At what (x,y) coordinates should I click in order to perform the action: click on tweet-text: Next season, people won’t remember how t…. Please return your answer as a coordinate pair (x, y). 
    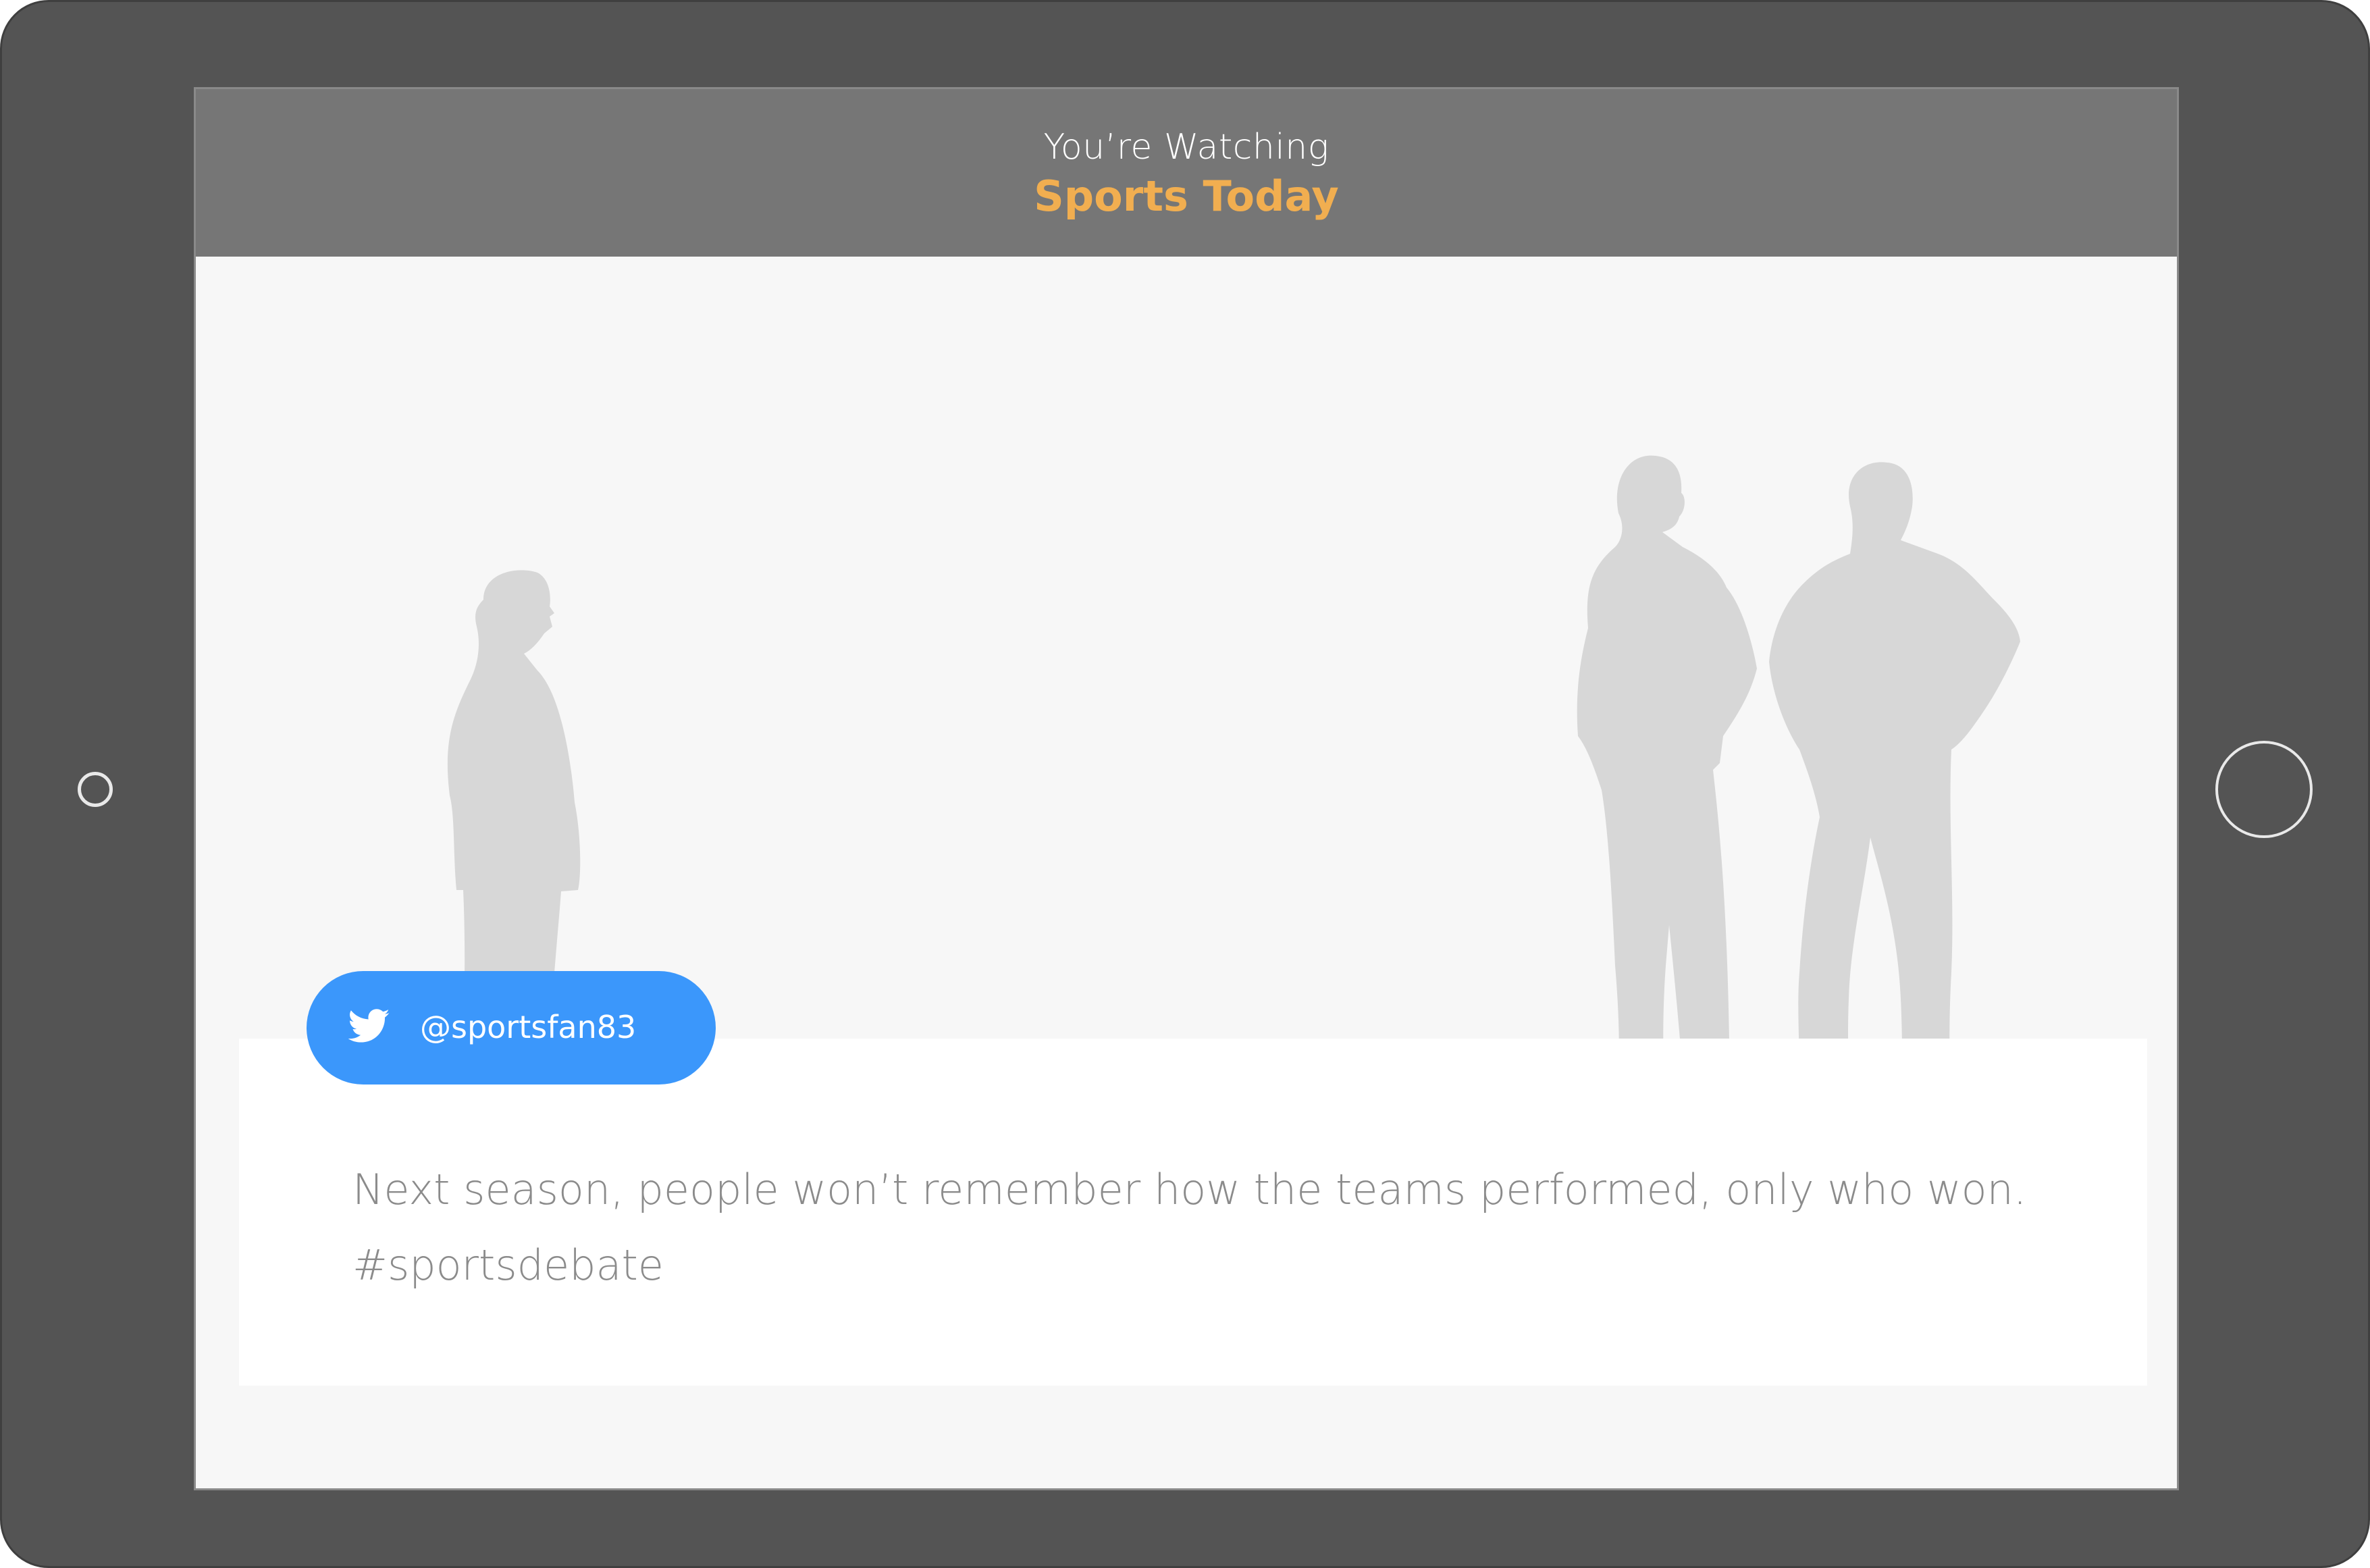
    Looking at the image, I should click on (1189, 1227).